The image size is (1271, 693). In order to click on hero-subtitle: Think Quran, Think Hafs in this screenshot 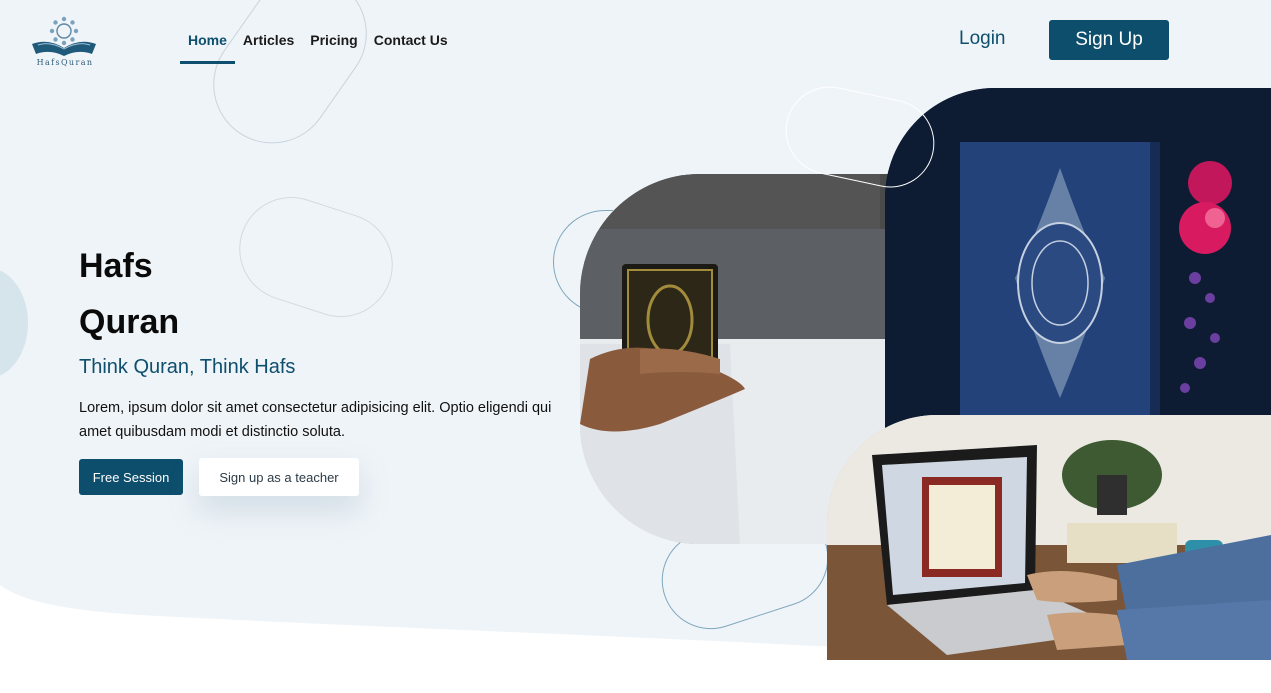, I will do `click(187, 367)`.